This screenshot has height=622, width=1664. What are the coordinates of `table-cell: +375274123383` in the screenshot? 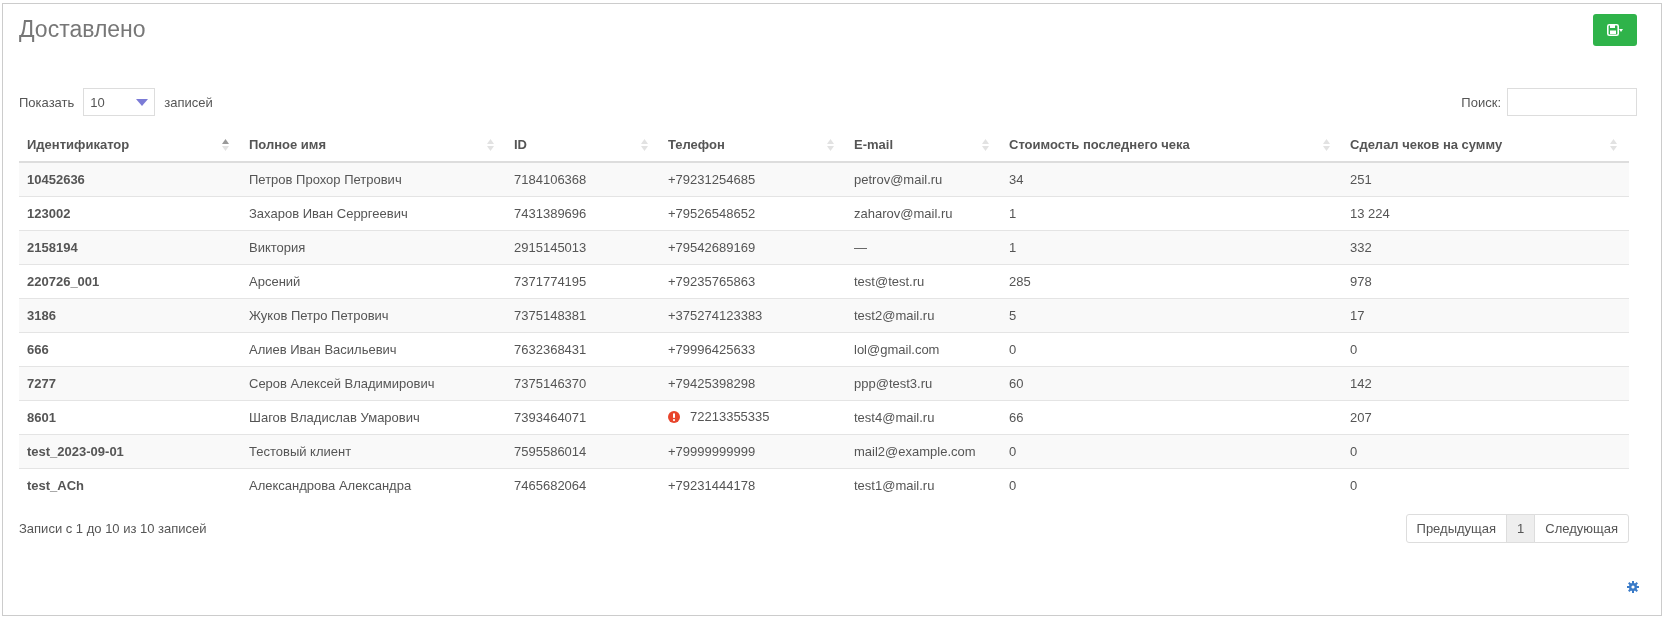 It's located at (753, 315).